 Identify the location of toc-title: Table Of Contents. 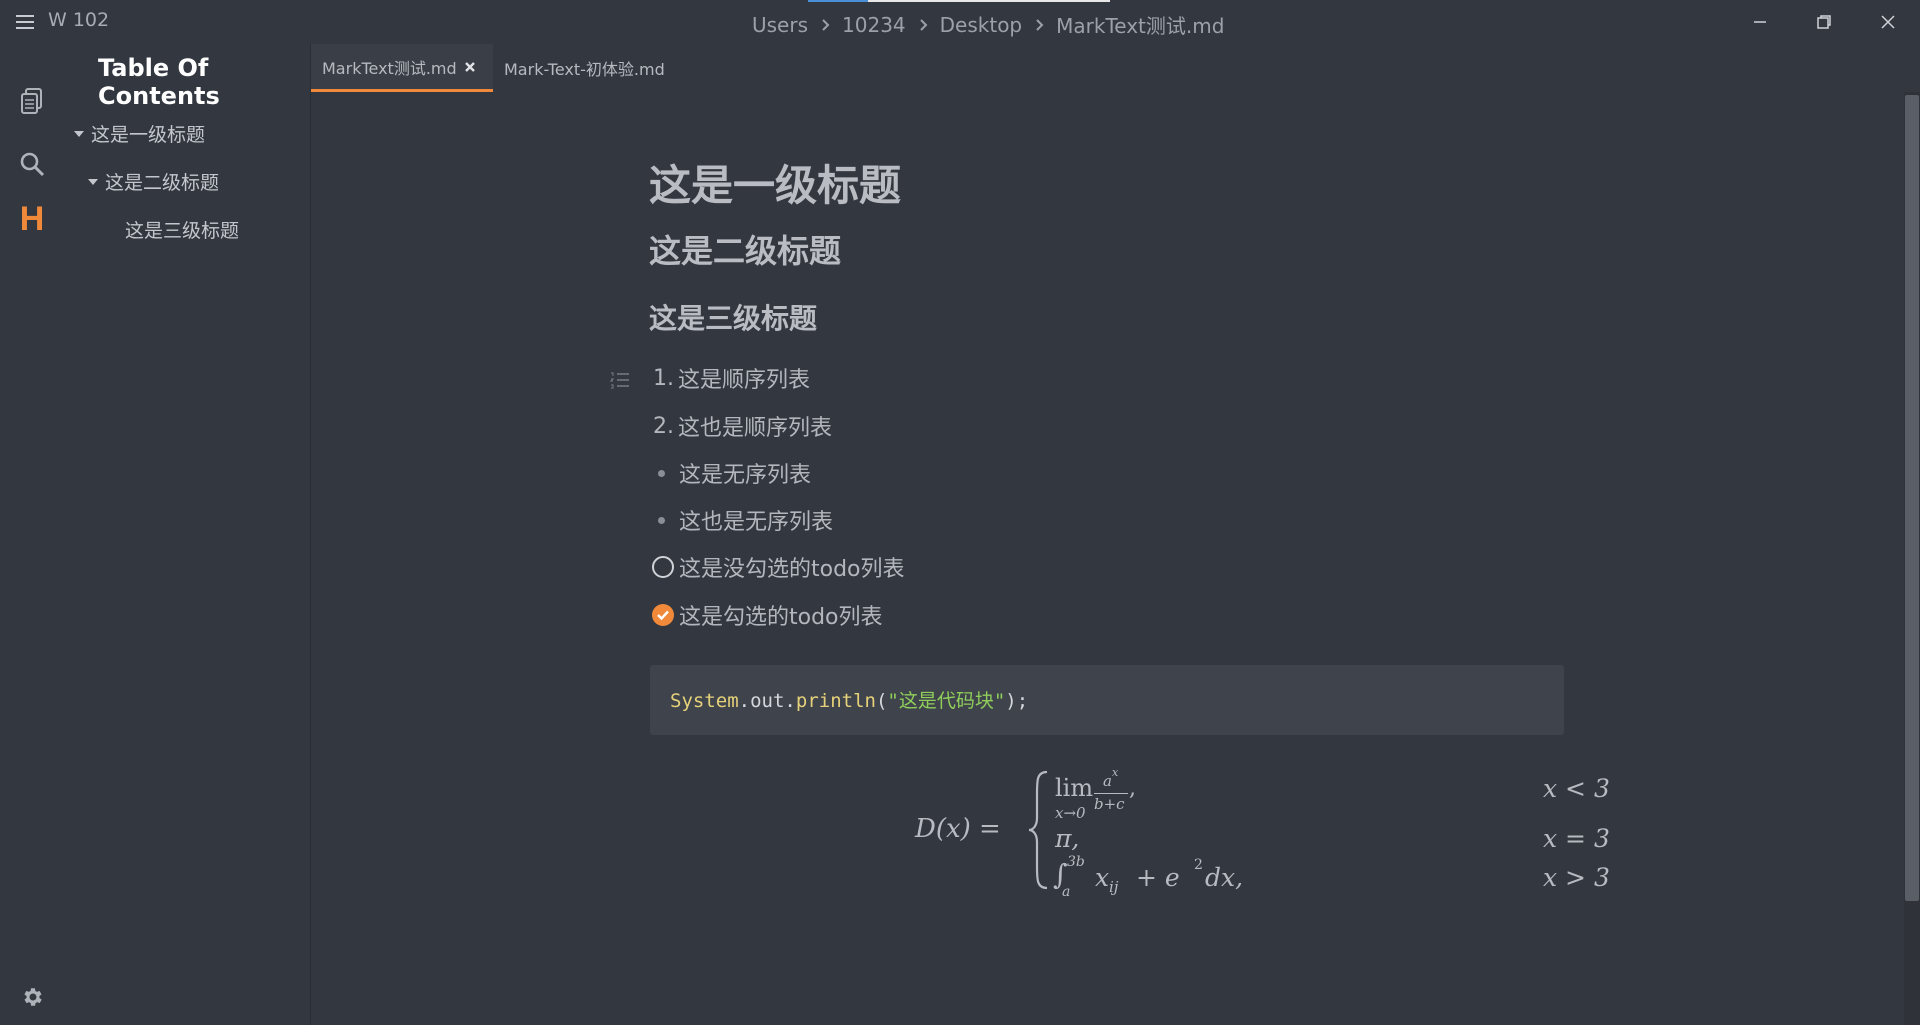
(159, 82).